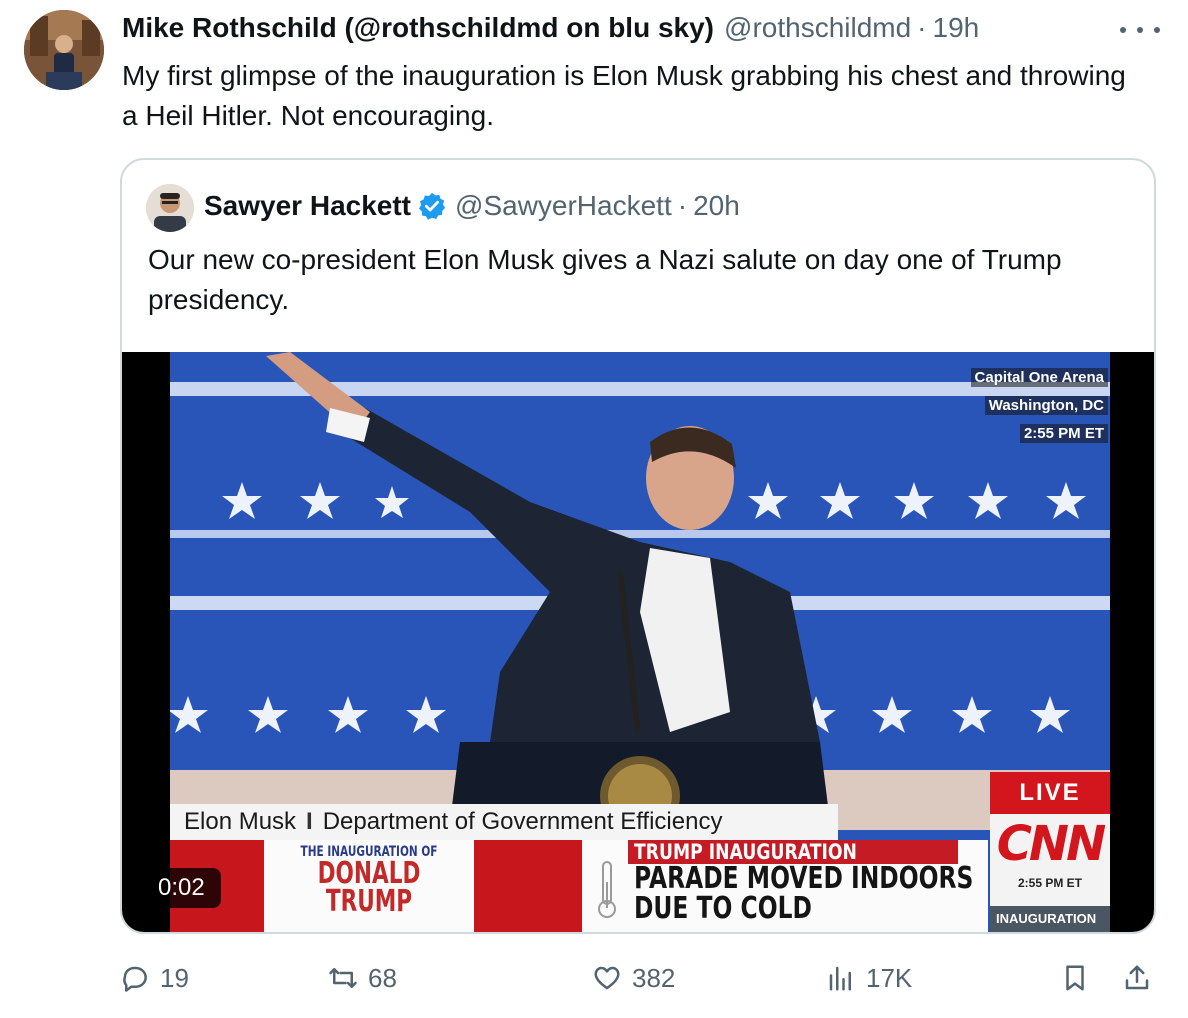 The width and height of the screenshot is (1188, 1018). I want to click on location-line: 2:55 PM ET, so click(1063, 433).